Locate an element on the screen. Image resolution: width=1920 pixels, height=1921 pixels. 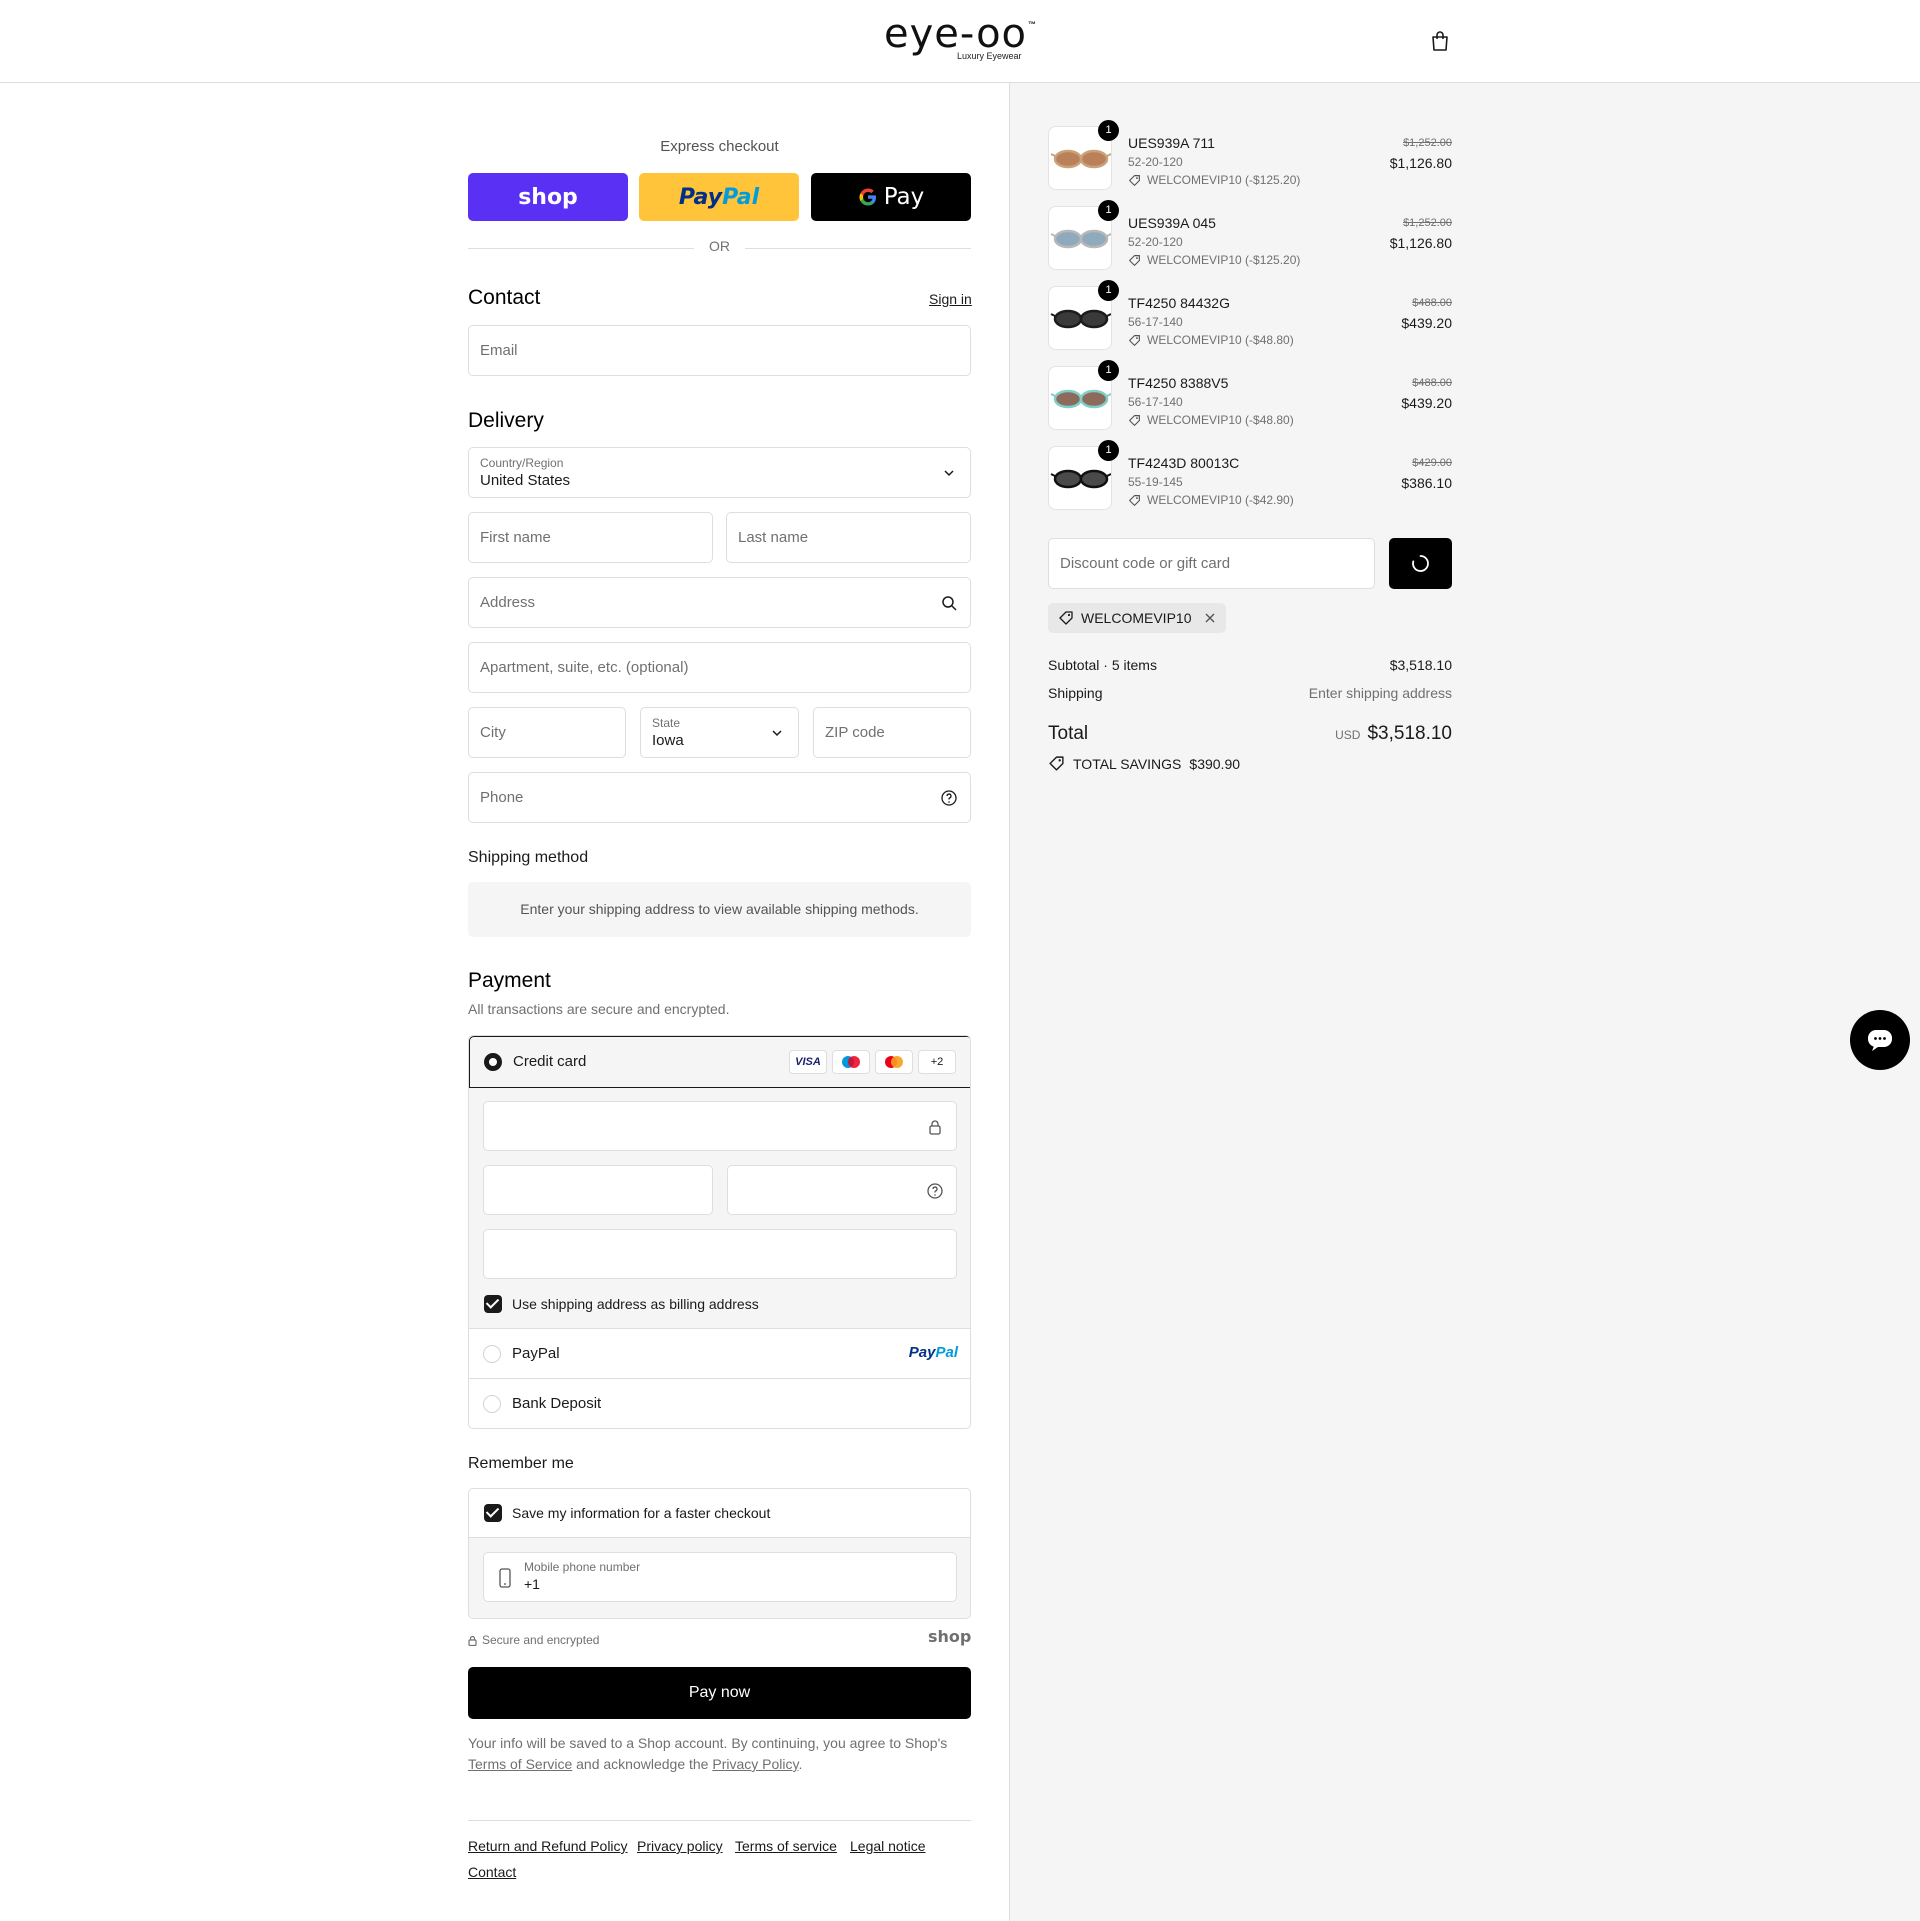
discount-code-field: Discount code or gift card is located at coordinates (1211, 563).